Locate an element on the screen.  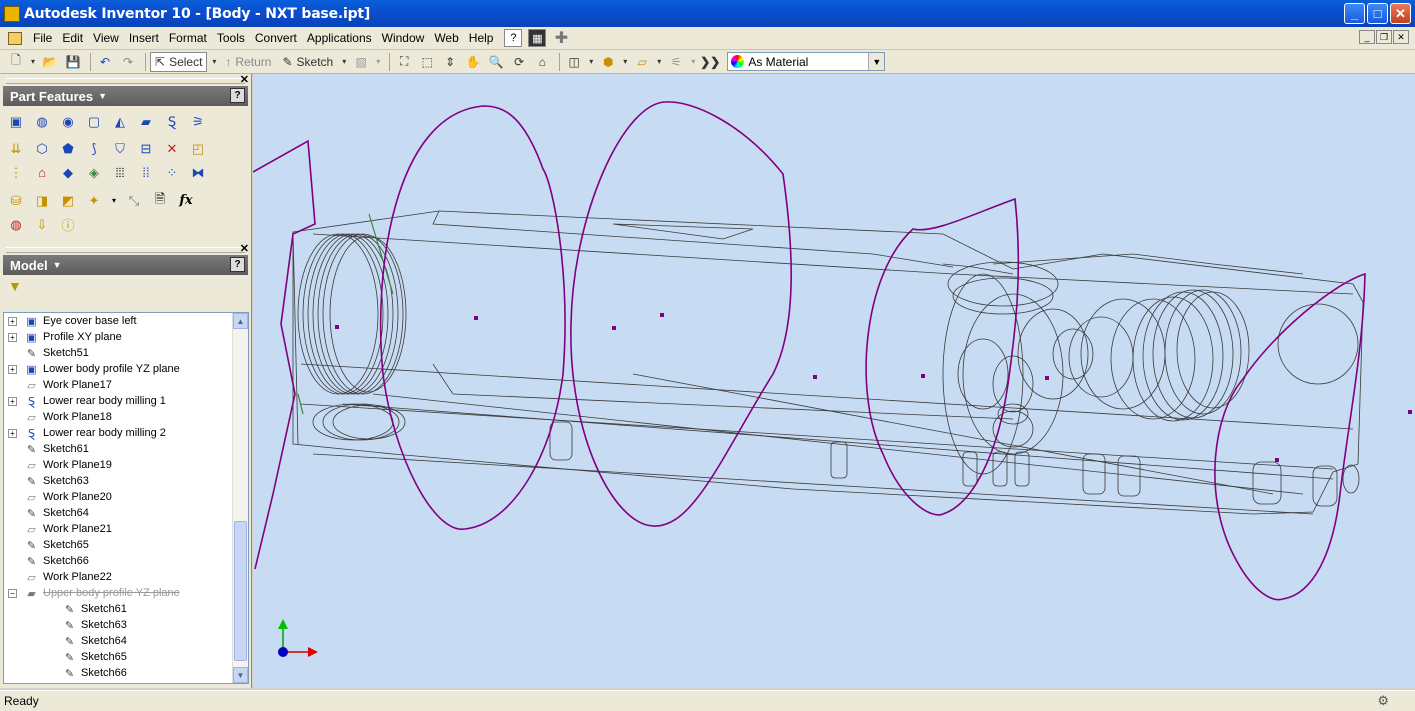
save-icon: 💾 is located at coordinates (73, 62).